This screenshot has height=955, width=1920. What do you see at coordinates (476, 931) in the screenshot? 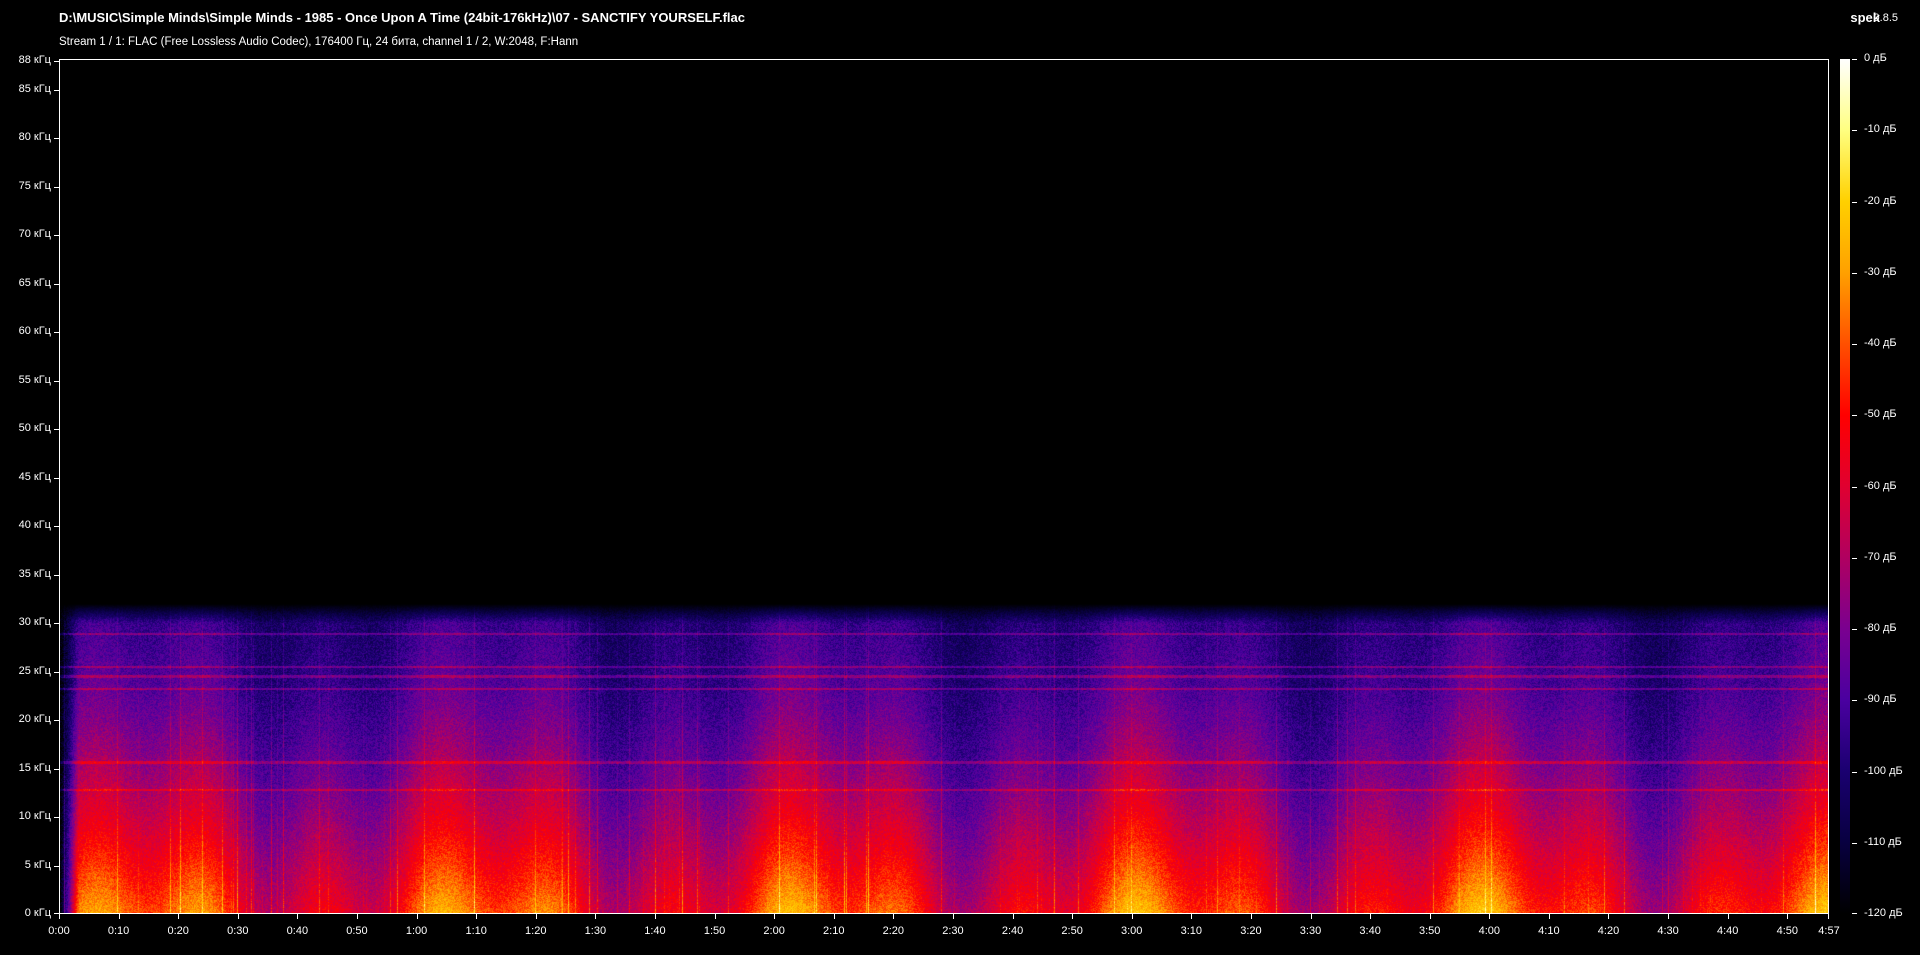
I see `time-tick-label: 1:10` at bounding box center [476, 931].